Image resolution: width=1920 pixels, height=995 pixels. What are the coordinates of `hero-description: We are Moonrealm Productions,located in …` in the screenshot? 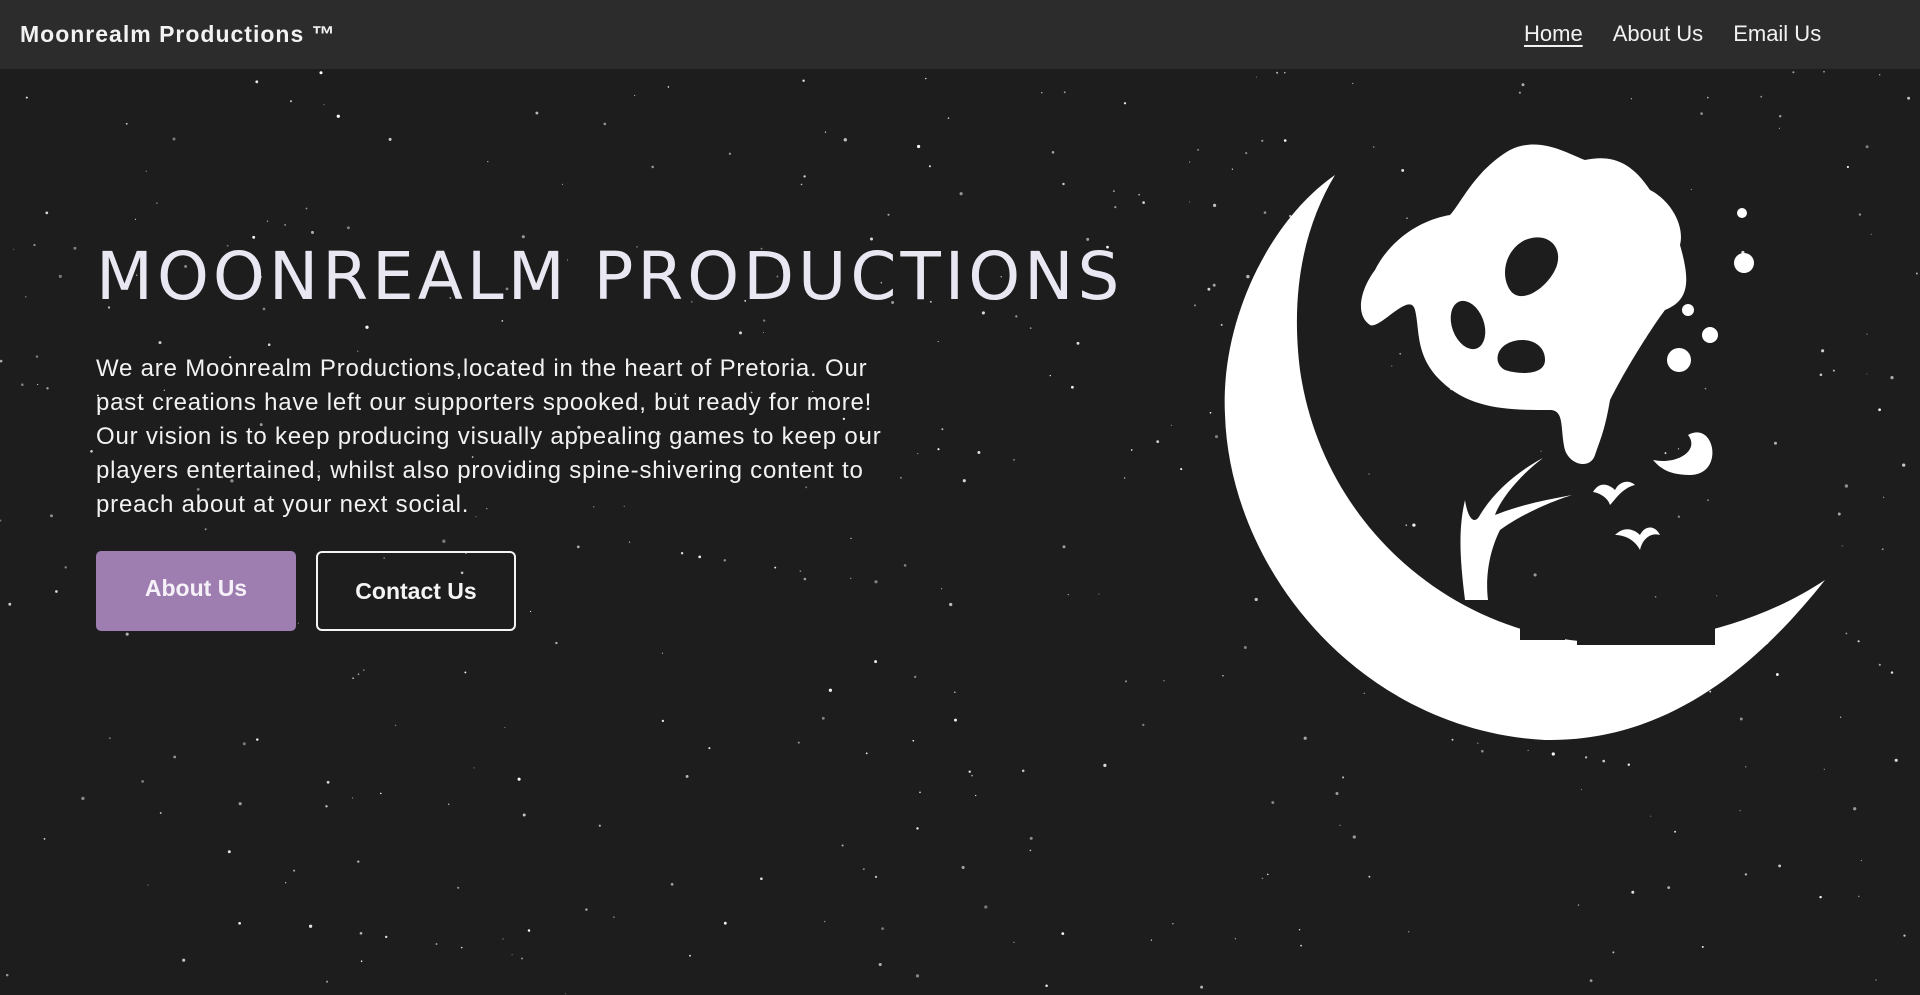 It's located at (489, 436).